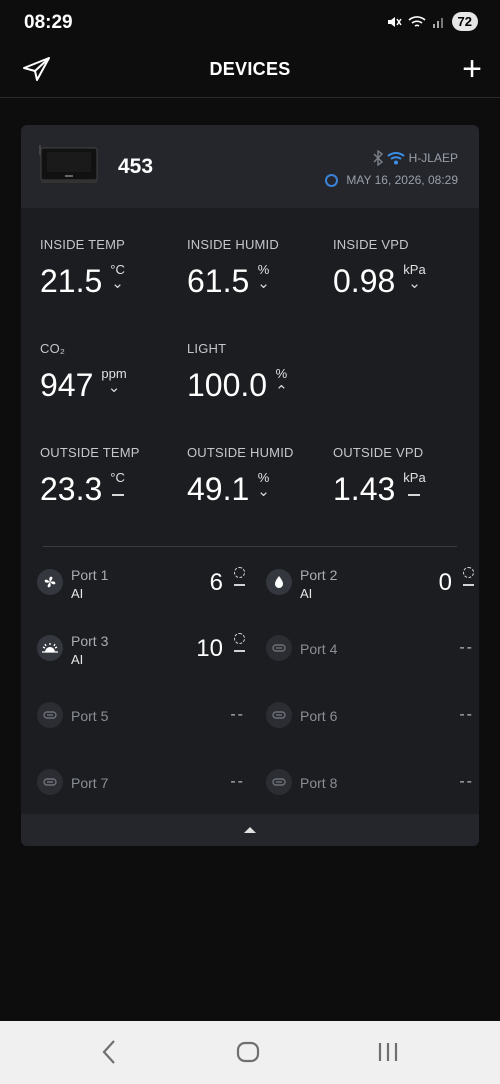  Describe the element at coordinates (437, 22) in the screenshot. I see `signal-icon` at that location.